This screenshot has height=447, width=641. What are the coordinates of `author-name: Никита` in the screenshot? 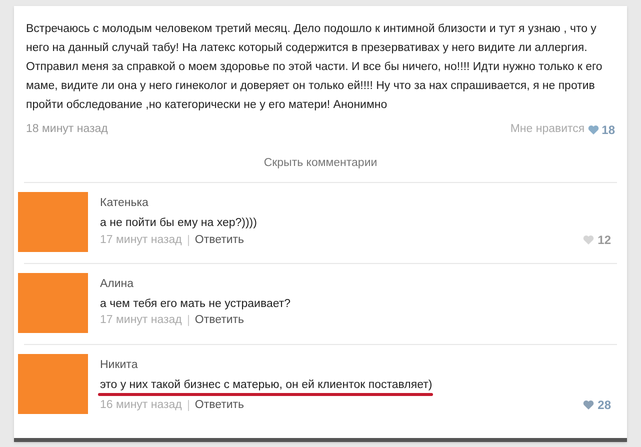 It's located at (358, 365).